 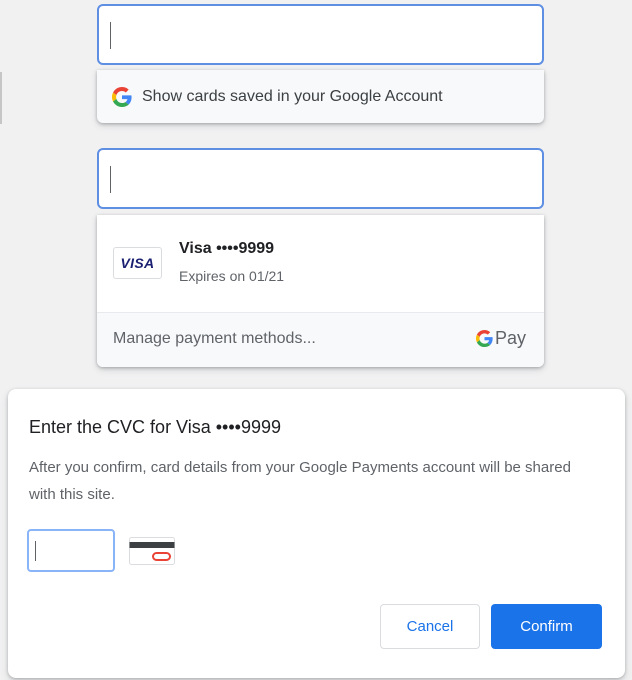 What do you see at coordinates (320, 178) in the screenshot?
I see `card-number-input-focused` at bounding box center [320, 178].